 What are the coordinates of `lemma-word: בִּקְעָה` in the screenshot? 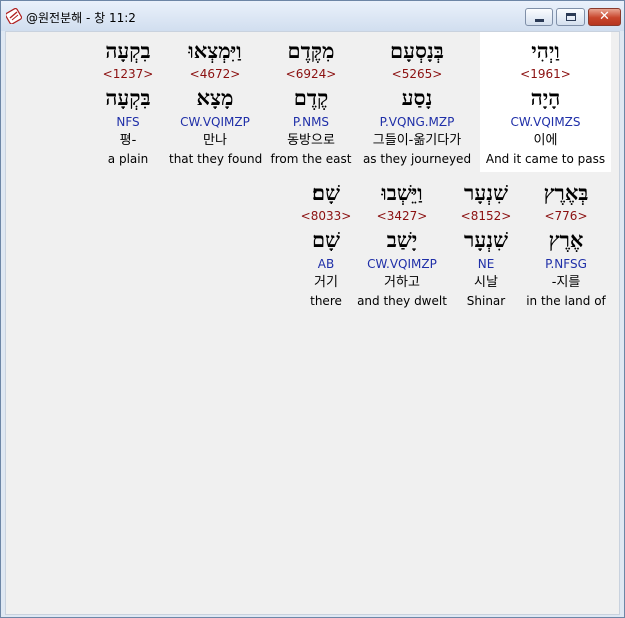 It's located at (128, 97).